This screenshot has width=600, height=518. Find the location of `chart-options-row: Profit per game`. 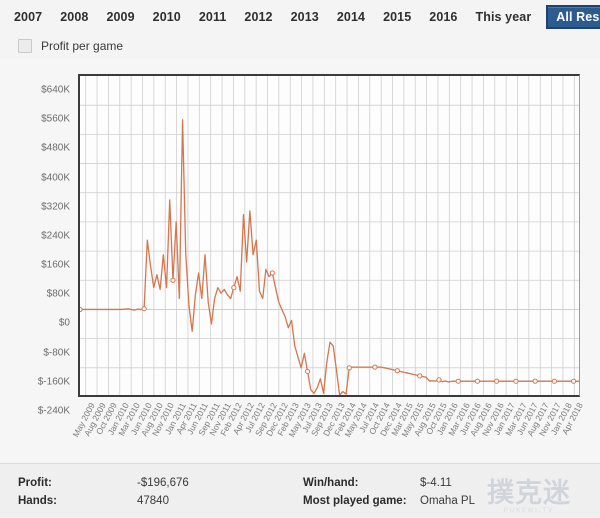

chart-options-row: Profit per game is located at coordinates (300, 46).